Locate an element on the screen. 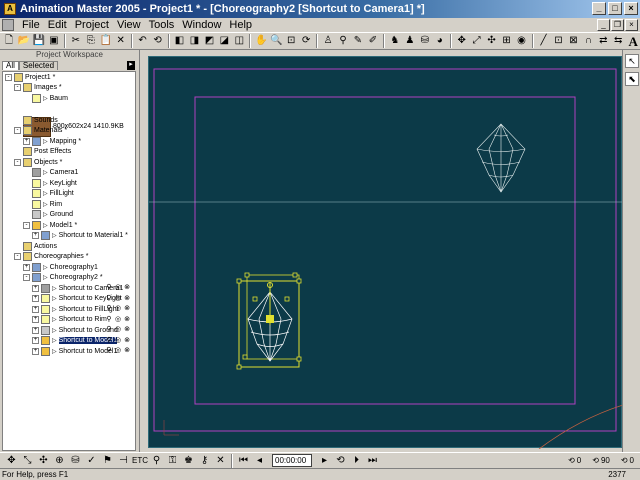 The height and width of the screenshot is (480, 640). tab-all: All is located at coordinates (10, 65).